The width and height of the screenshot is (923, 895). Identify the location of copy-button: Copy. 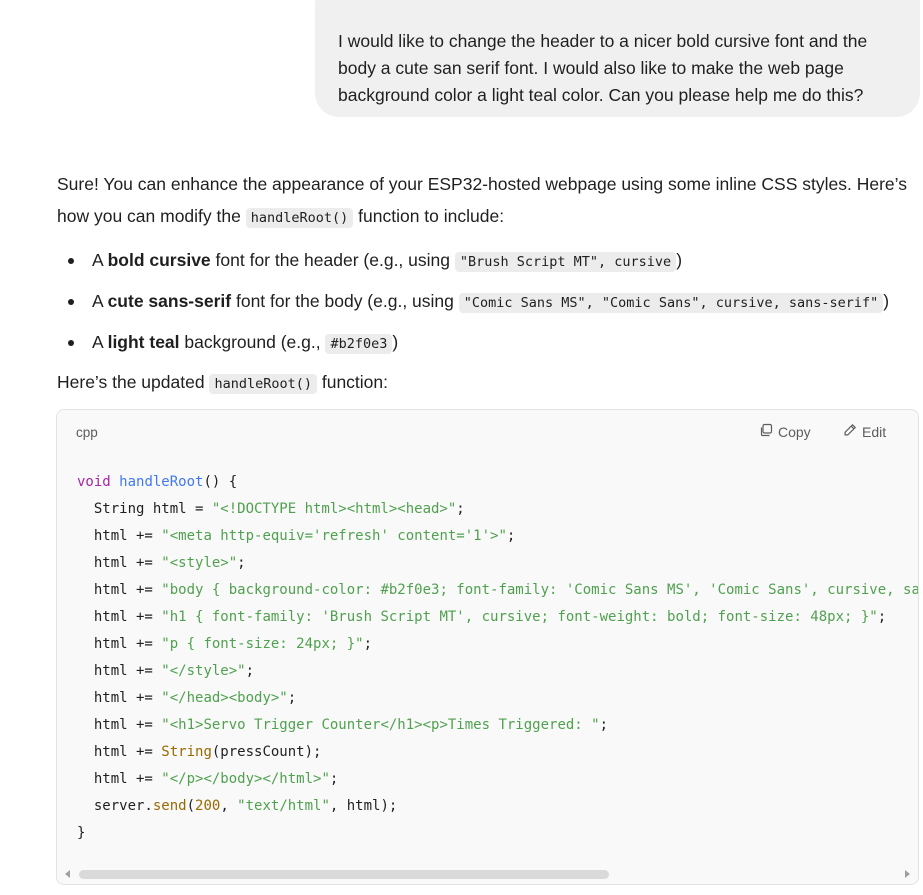
(785, 431).